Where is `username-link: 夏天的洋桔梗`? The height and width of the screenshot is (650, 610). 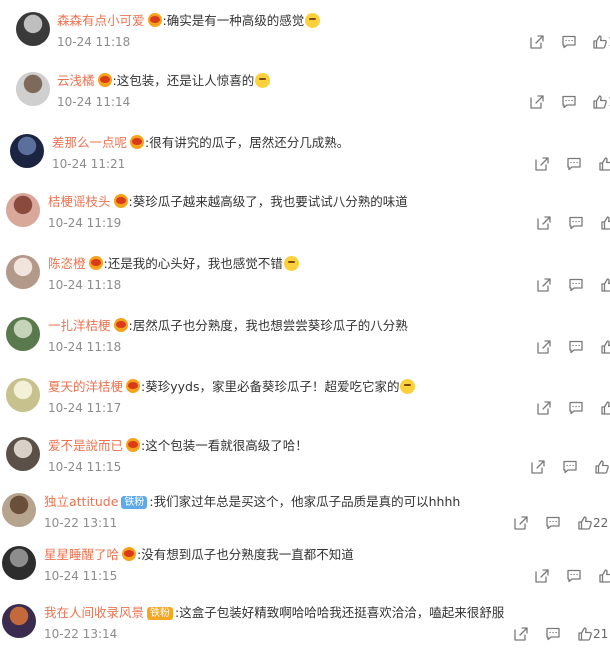
username-link: 夏天的洋桔梗 is located at coordinates (85, 386).